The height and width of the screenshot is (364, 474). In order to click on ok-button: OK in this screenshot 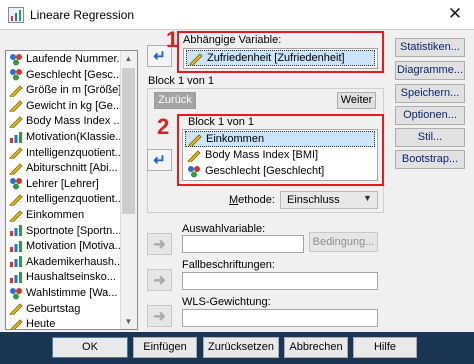, I will do `click(90, 347)`.